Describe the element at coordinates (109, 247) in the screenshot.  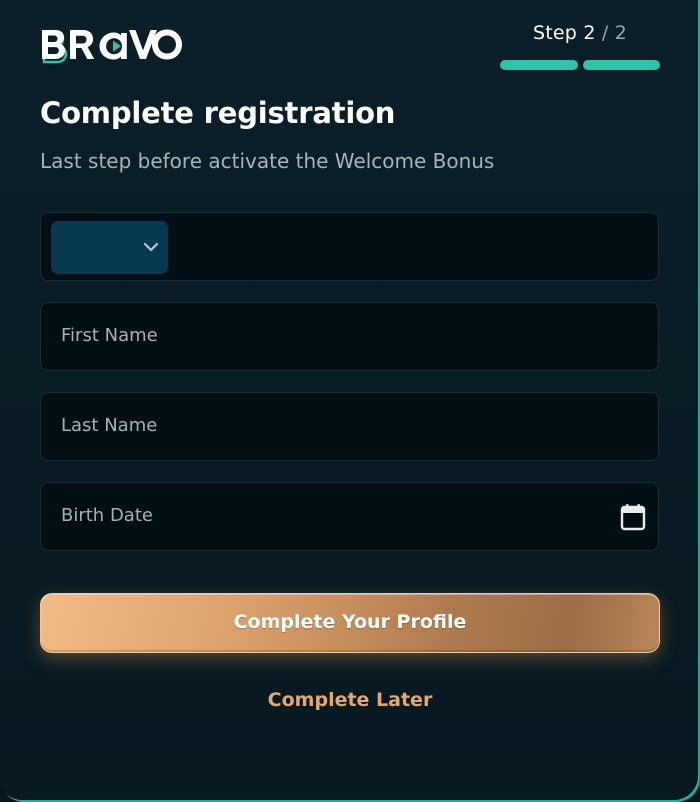
I see `country-code-select` at that location.